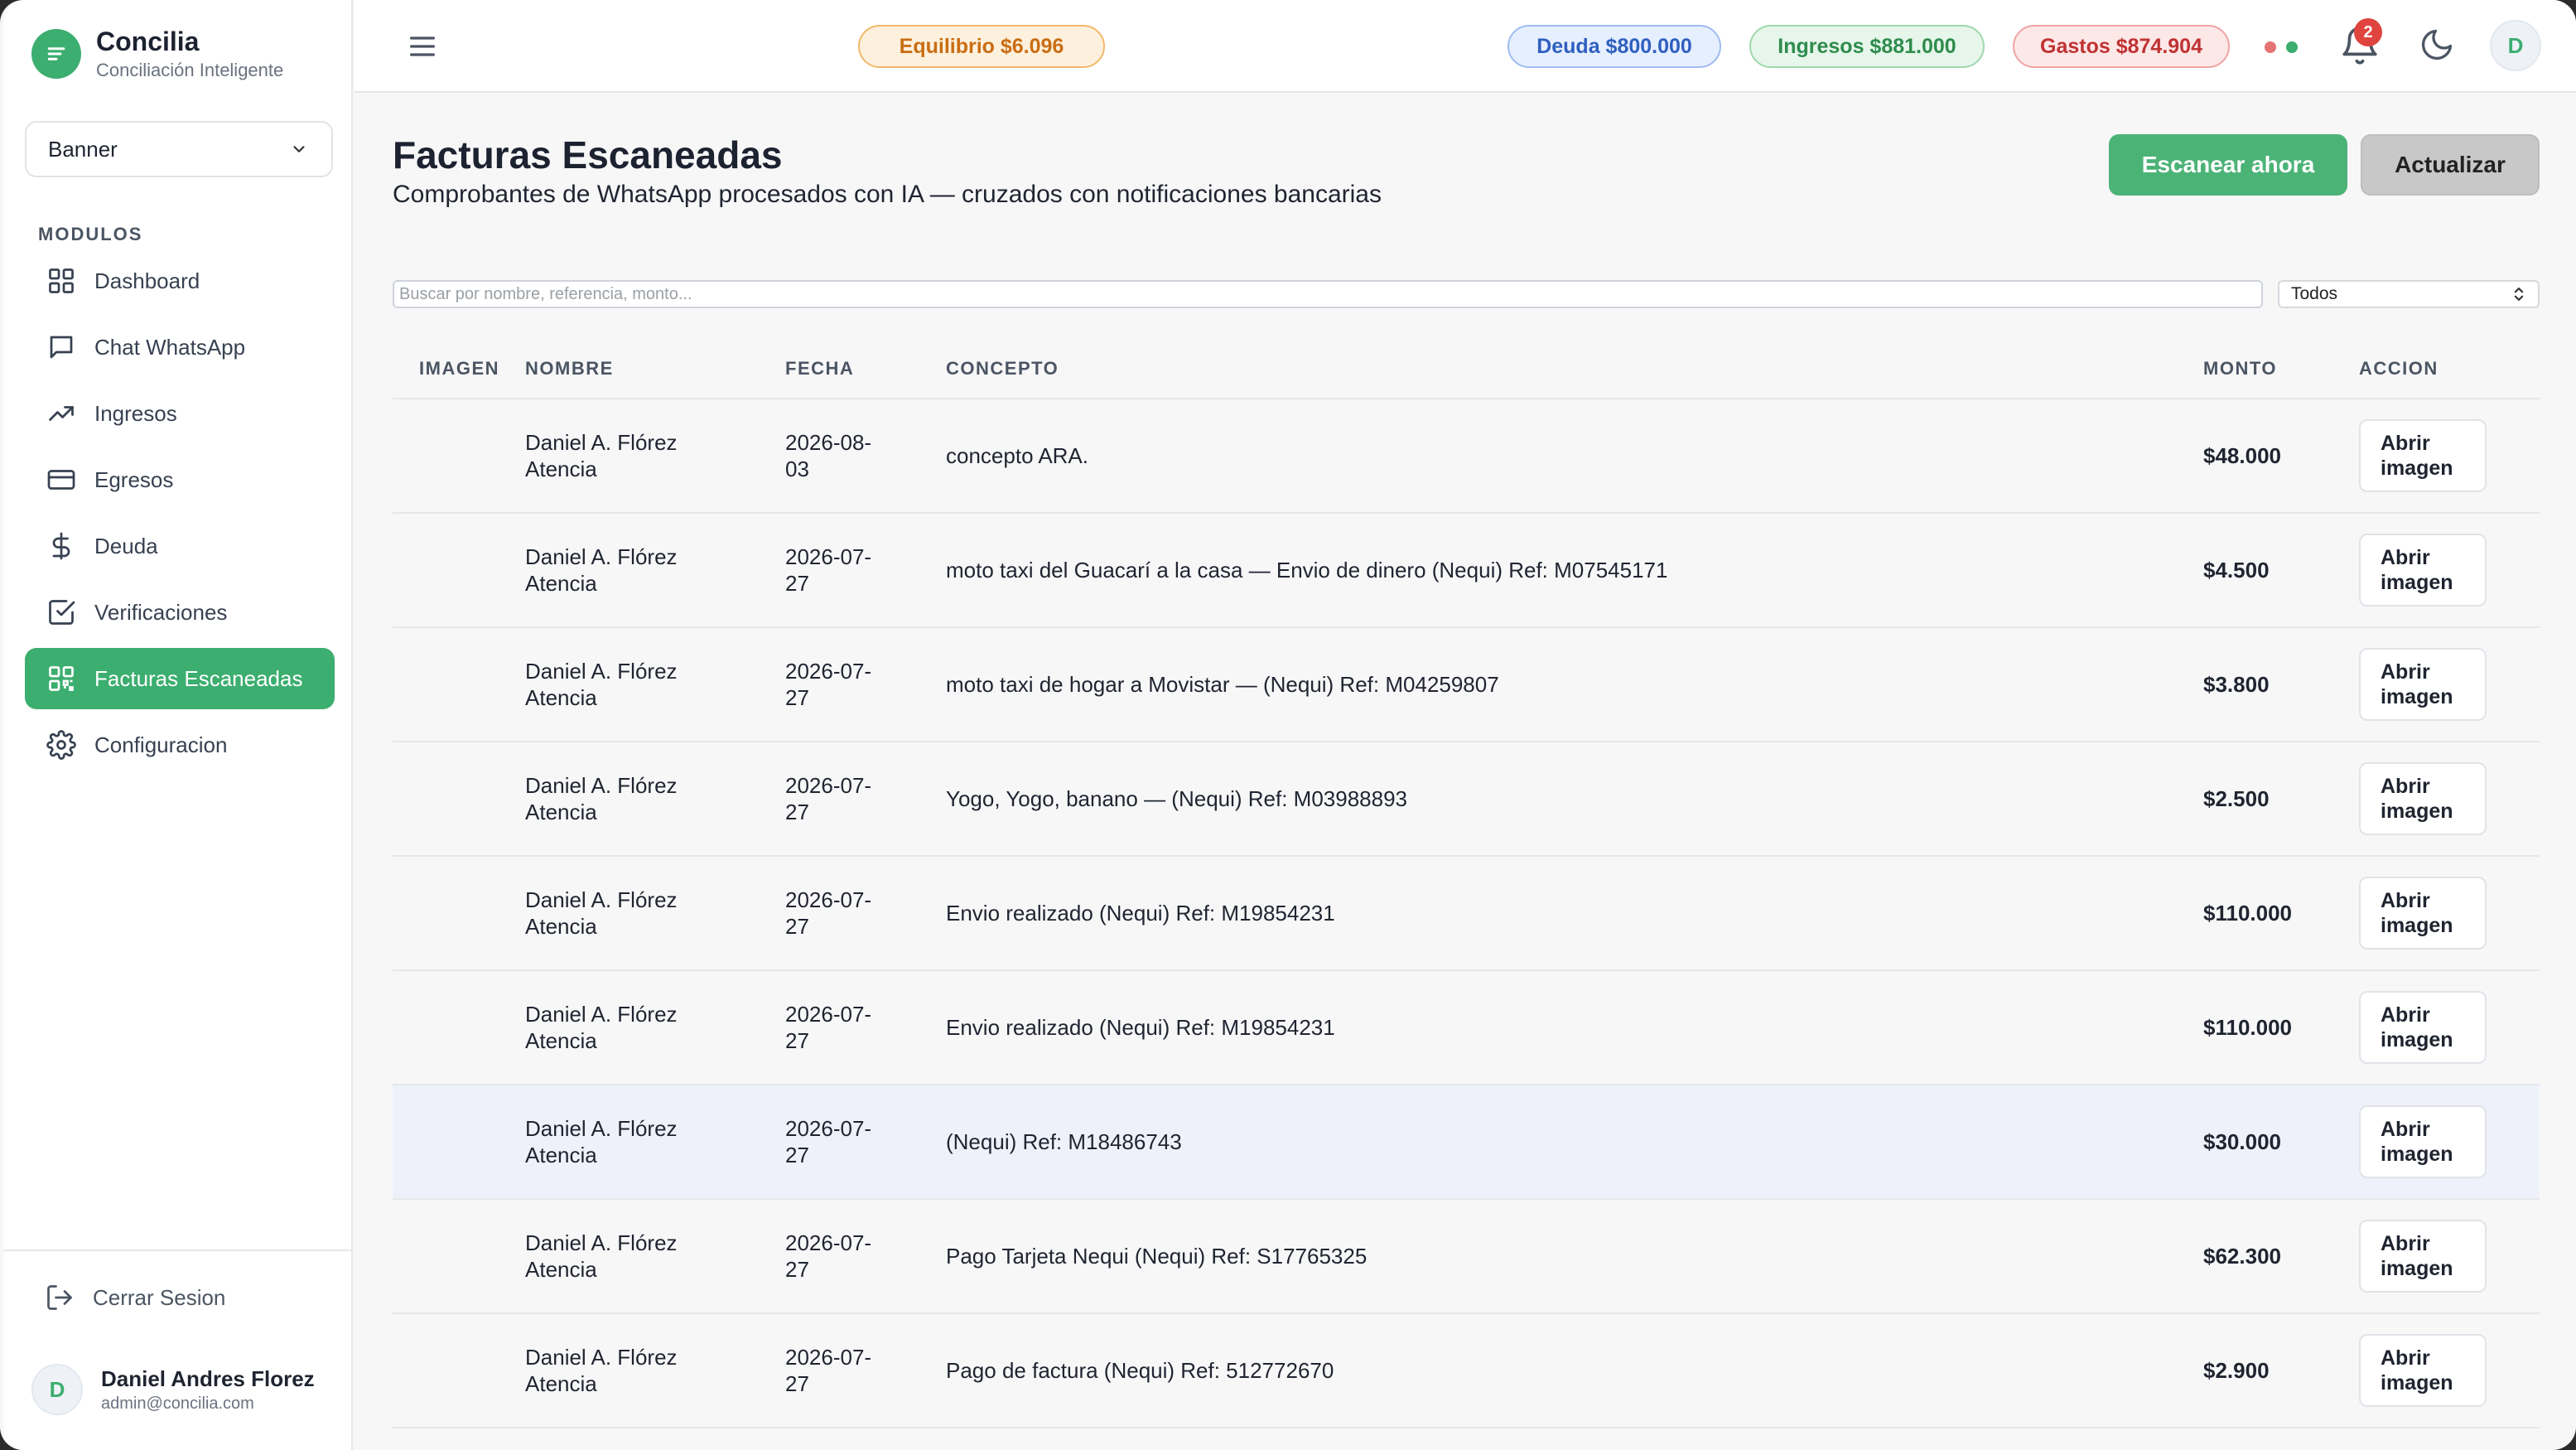 This screenshot has width=2576, height=1450. I want to click on sidebar-item-label: Deuda, so click(126, 545).